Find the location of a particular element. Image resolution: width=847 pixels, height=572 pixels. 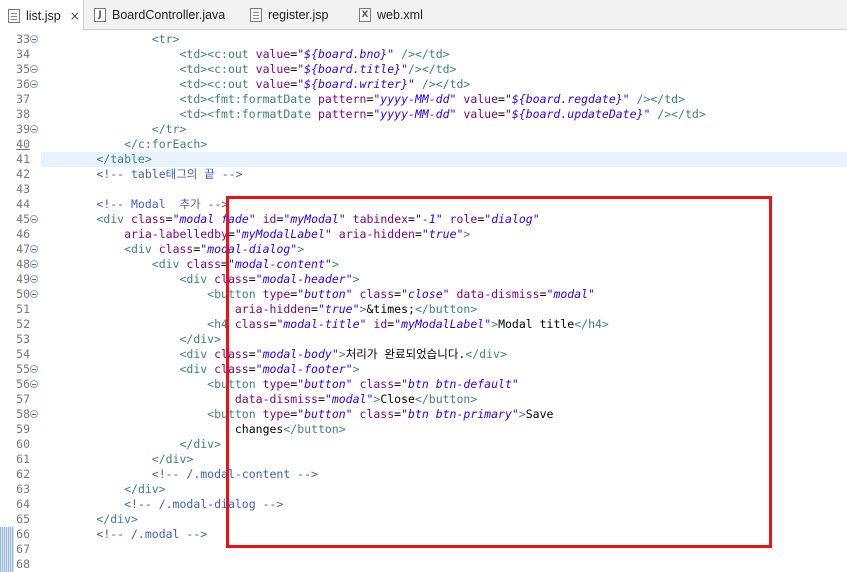

code-line-43: 43 is located at coordinates (423, 189).